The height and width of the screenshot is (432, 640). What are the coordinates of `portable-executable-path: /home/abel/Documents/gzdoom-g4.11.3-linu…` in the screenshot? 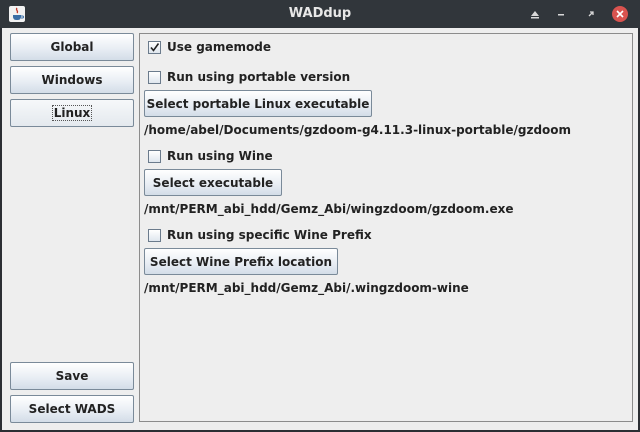 It's located at (358, 130).